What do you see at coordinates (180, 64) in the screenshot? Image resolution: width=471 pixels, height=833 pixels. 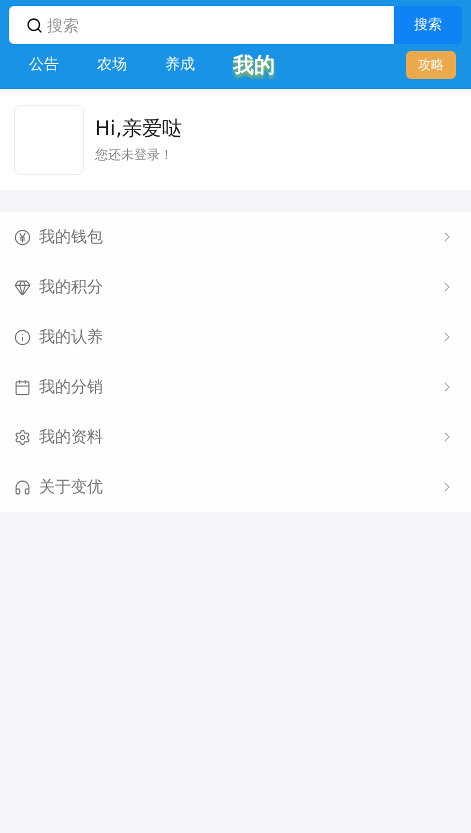 I see `nav-tab: 养成` at bounding box center [180, 64].